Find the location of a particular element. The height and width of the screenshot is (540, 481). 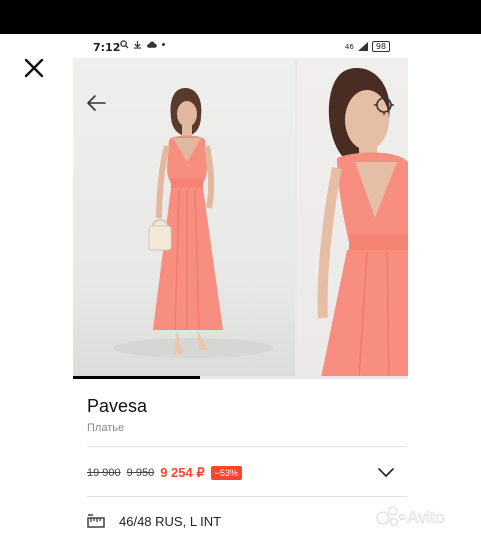

gallery-progress-bar is located at coordinates (137, 377).